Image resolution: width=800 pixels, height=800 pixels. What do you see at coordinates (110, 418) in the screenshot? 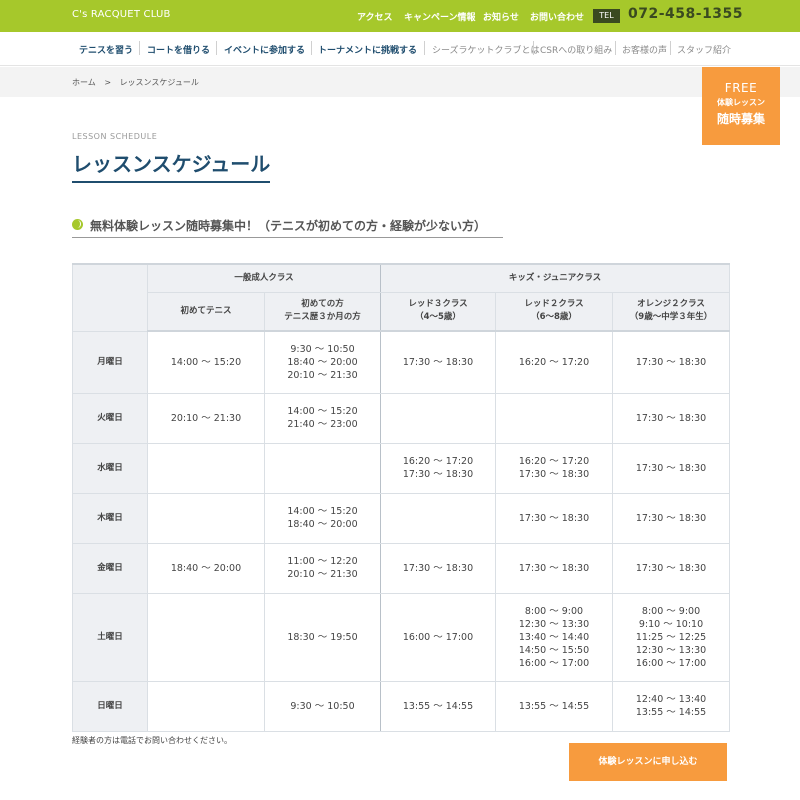
I see `day-label: 火曜日` at bounding box center [110, 418].